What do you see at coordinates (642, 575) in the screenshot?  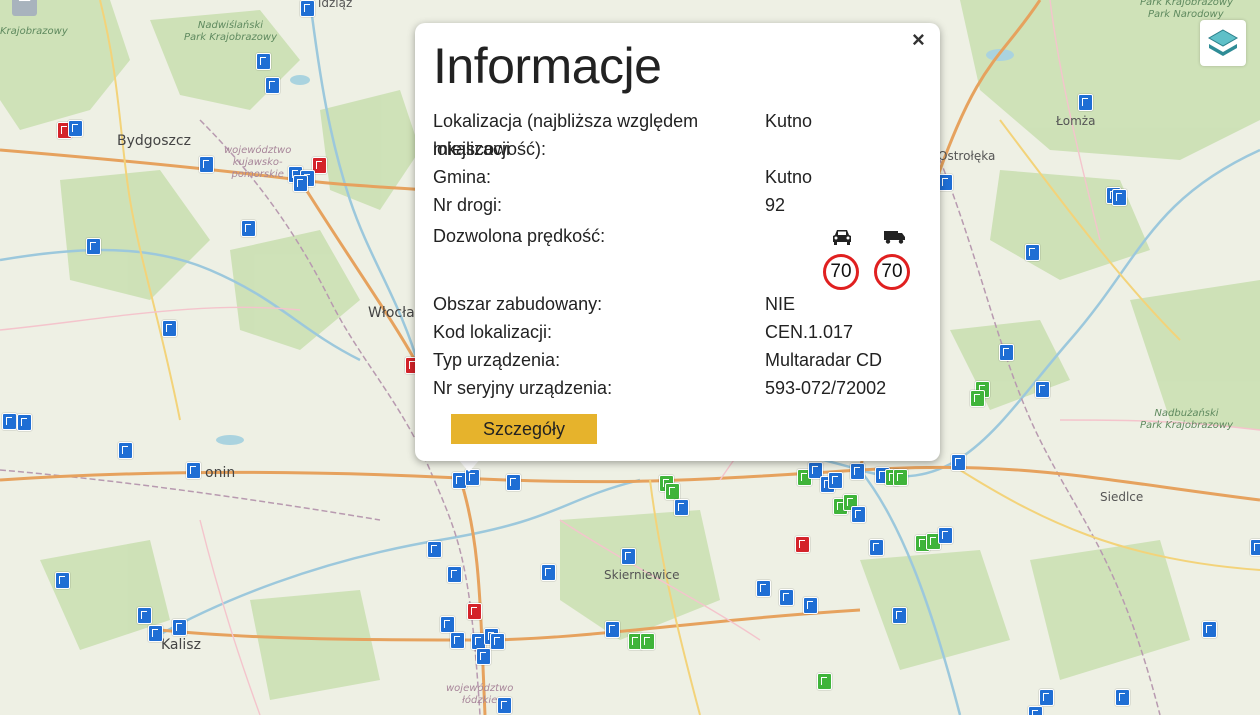 I see `place-label: Skierniewice` at bounding box center [642, 575].